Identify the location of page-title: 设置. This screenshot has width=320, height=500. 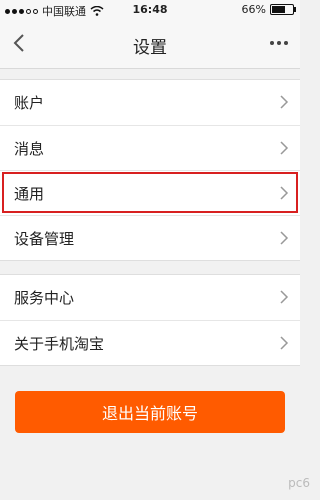
(150, 48).